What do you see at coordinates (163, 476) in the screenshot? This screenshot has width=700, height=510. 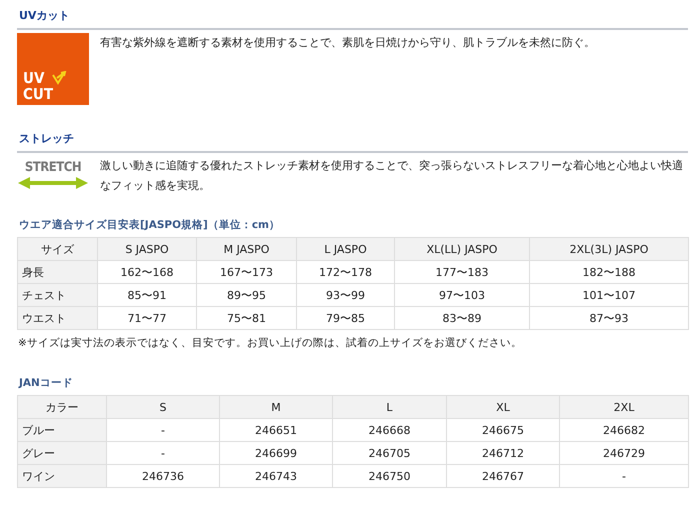 I see `table-cell: 246736` at bounding box center [163, 476].